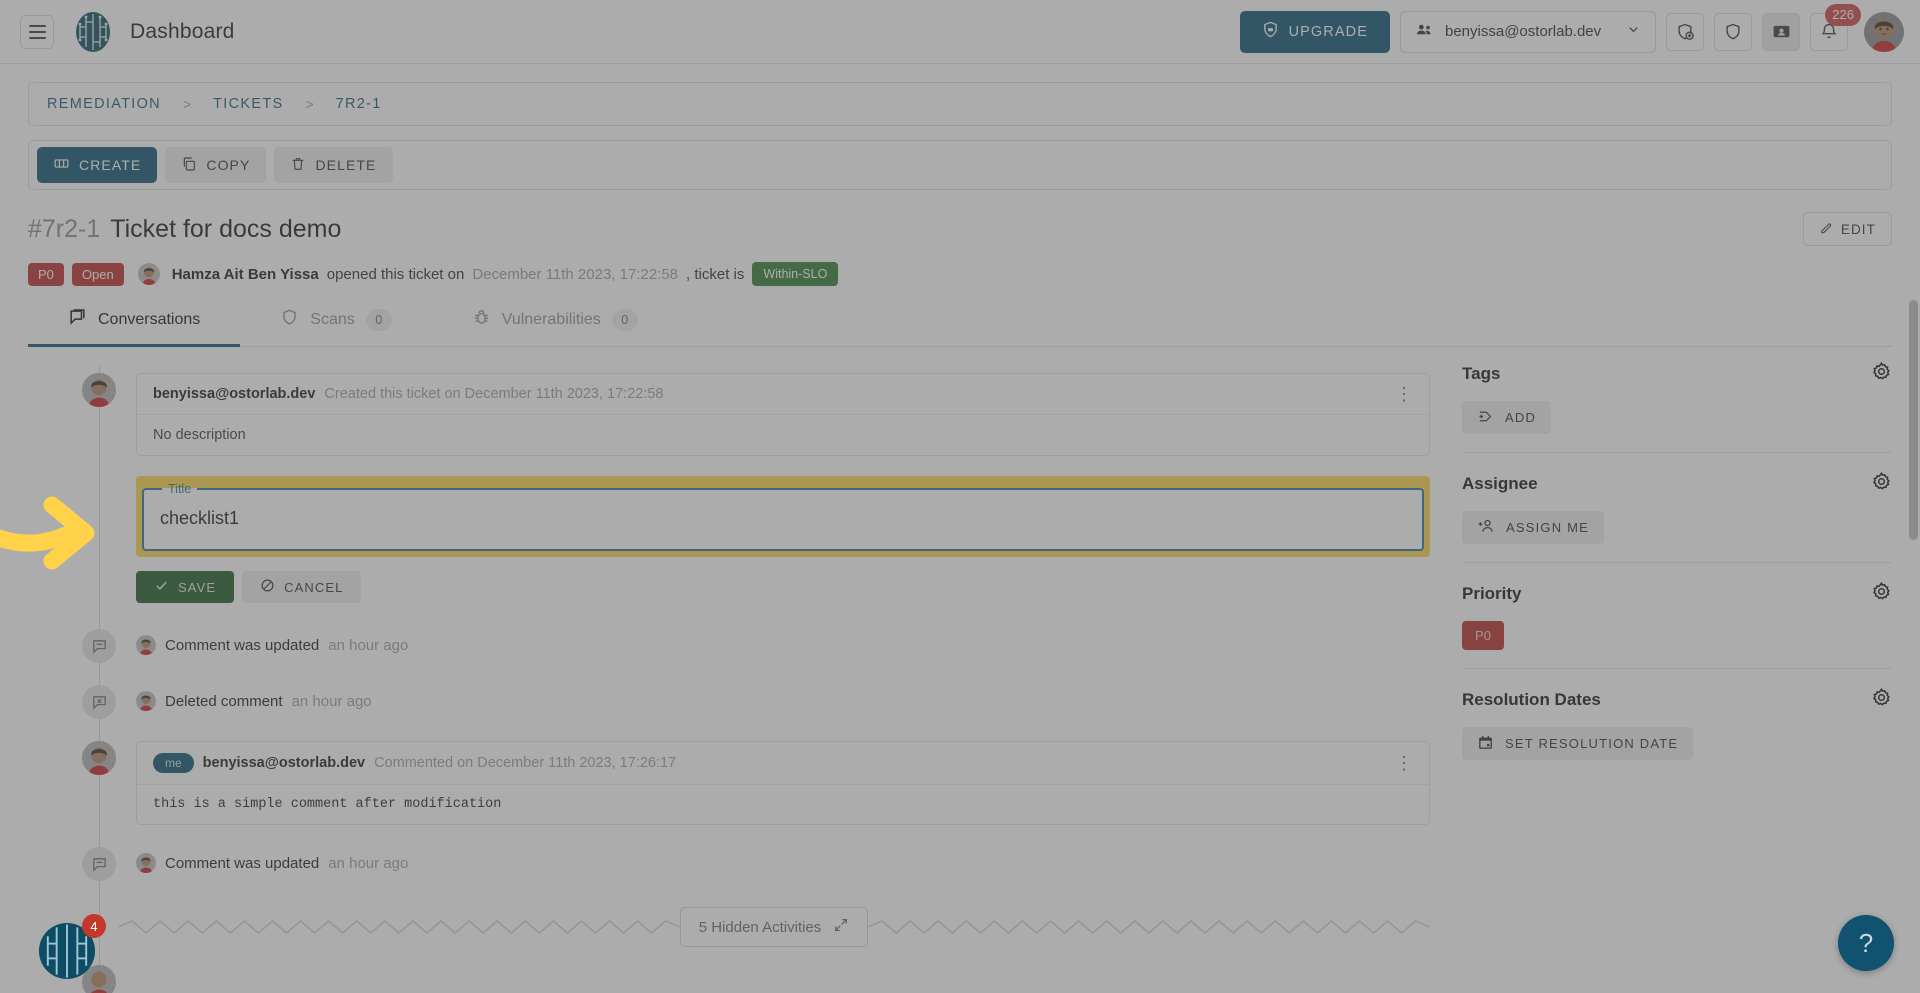 This screenshot has height=993, width=1920. What do you see at coordinates (110, 165) in the screenshot?
I see `create-label: CREATE` at bounding box center [110, 165].